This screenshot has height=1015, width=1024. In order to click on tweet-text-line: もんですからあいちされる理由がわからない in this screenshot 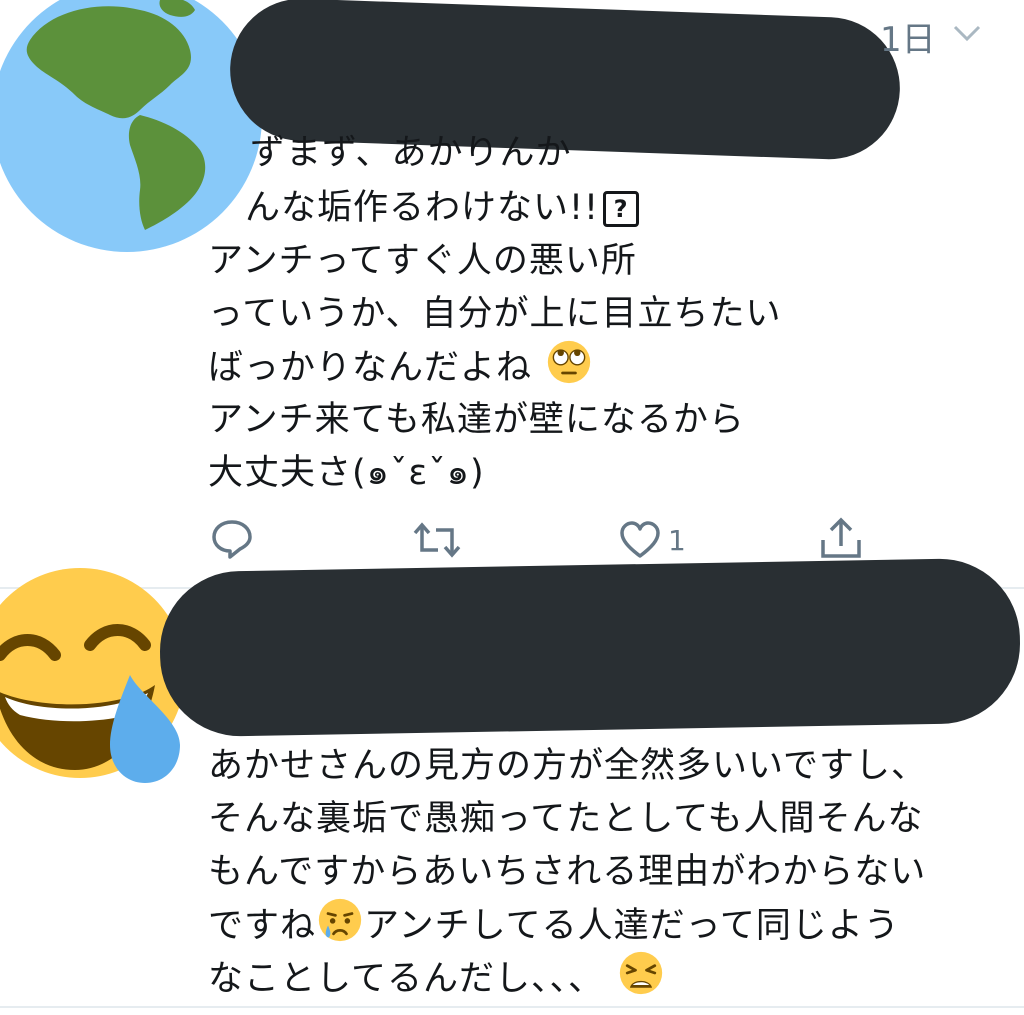, I will do `click(567, 872)`.